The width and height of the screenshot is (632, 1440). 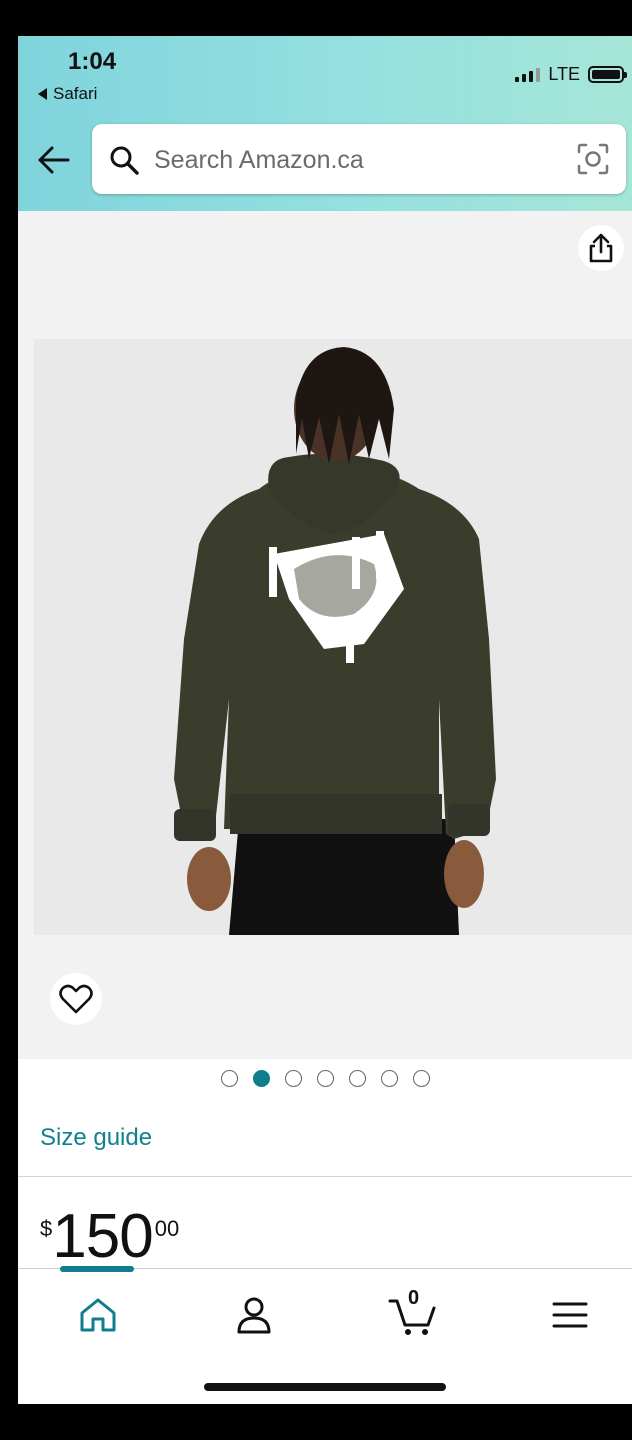 I want to click on search-input: Search Amazon.ca, so click(x=359, y=159).